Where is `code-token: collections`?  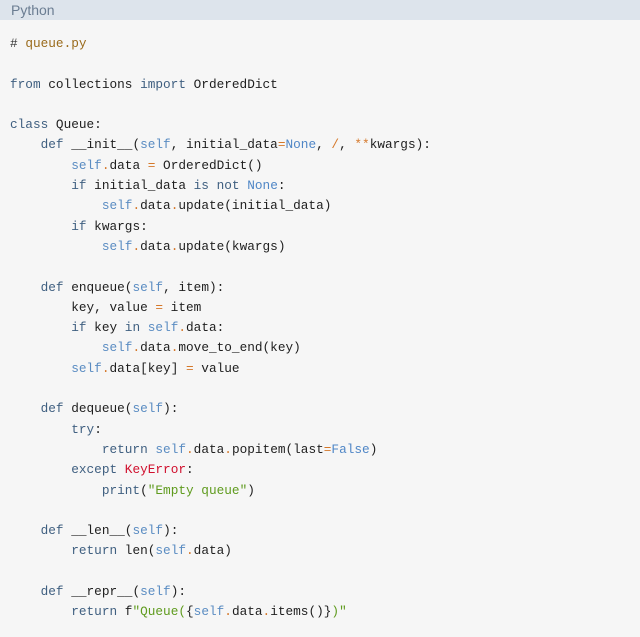 code-token: collections is located at coordinates (90, 84).